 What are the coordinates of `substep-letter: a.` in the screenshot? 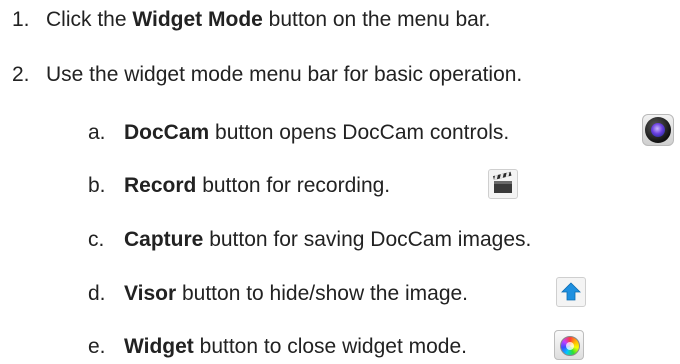 It's located at (97, 132).